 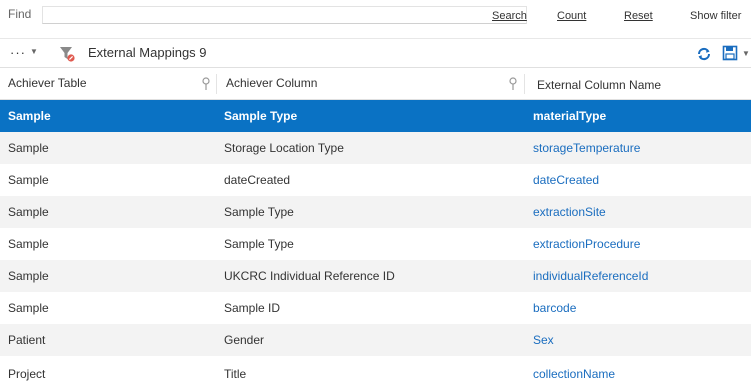 I want to click on table-row: Patient Gender Sex, so click(x=375, y=340).